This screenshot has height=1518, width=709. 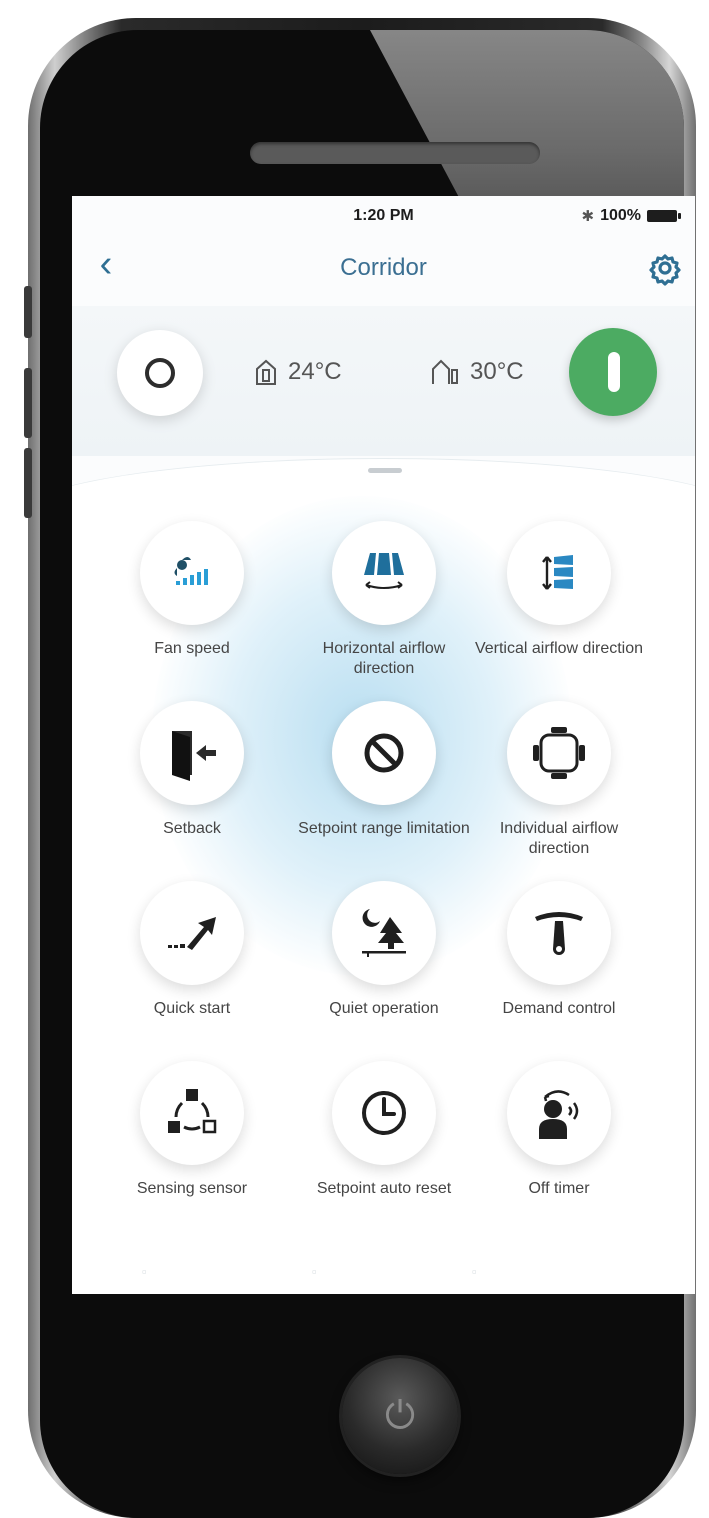 I want to click on power-on-icon, so click(x=614, y=372).